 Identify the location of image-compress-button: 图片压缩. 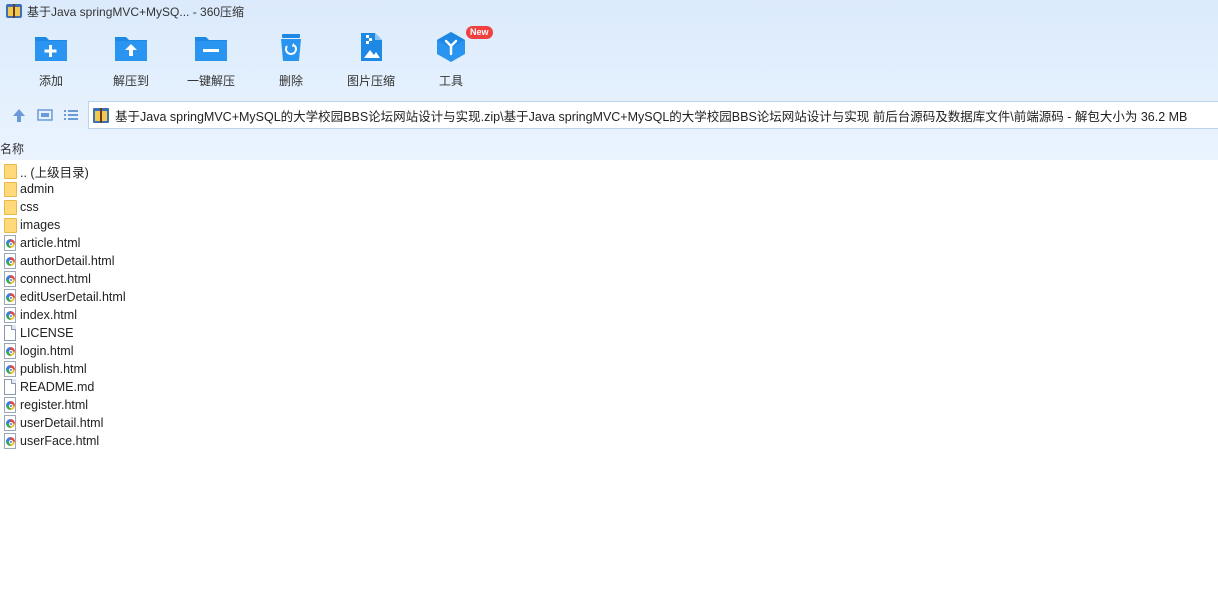
(371, 59).